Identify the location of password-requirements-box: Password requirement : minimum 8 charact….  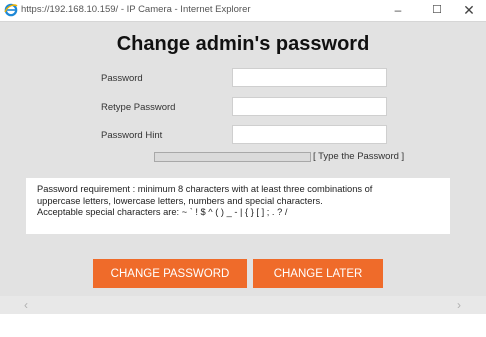
(238, 206).